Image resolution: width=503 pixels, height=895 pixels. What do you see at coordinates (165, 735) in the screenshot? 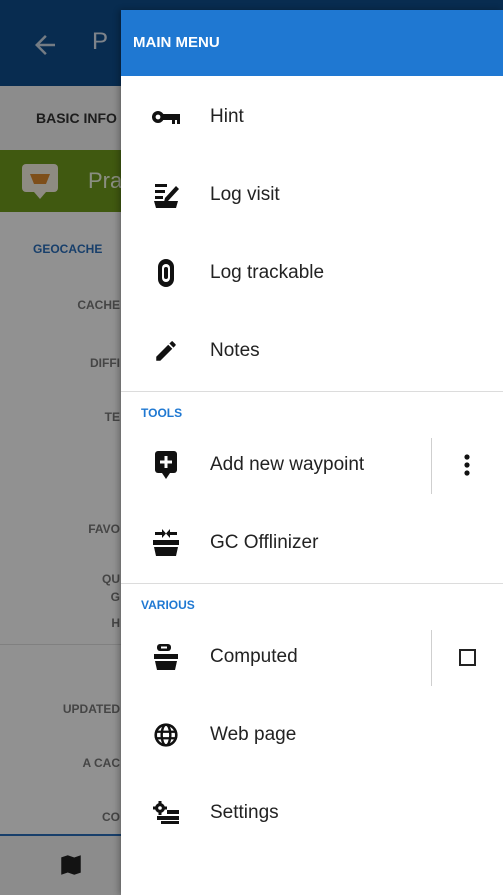
I see `globe-icon` at bounding box center [165, 735].